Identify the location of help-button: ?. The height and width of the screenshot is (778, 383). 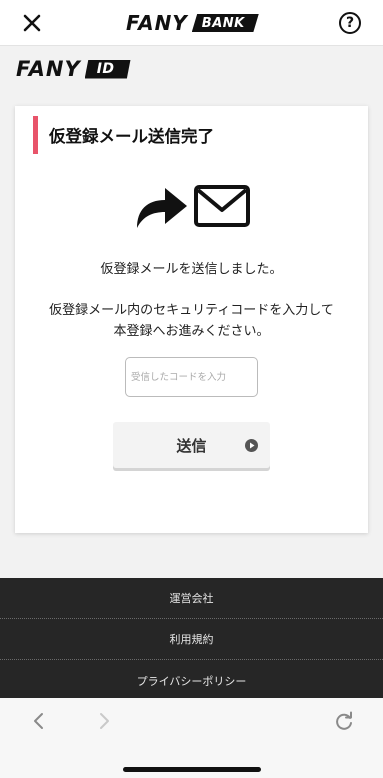
(350, 23).